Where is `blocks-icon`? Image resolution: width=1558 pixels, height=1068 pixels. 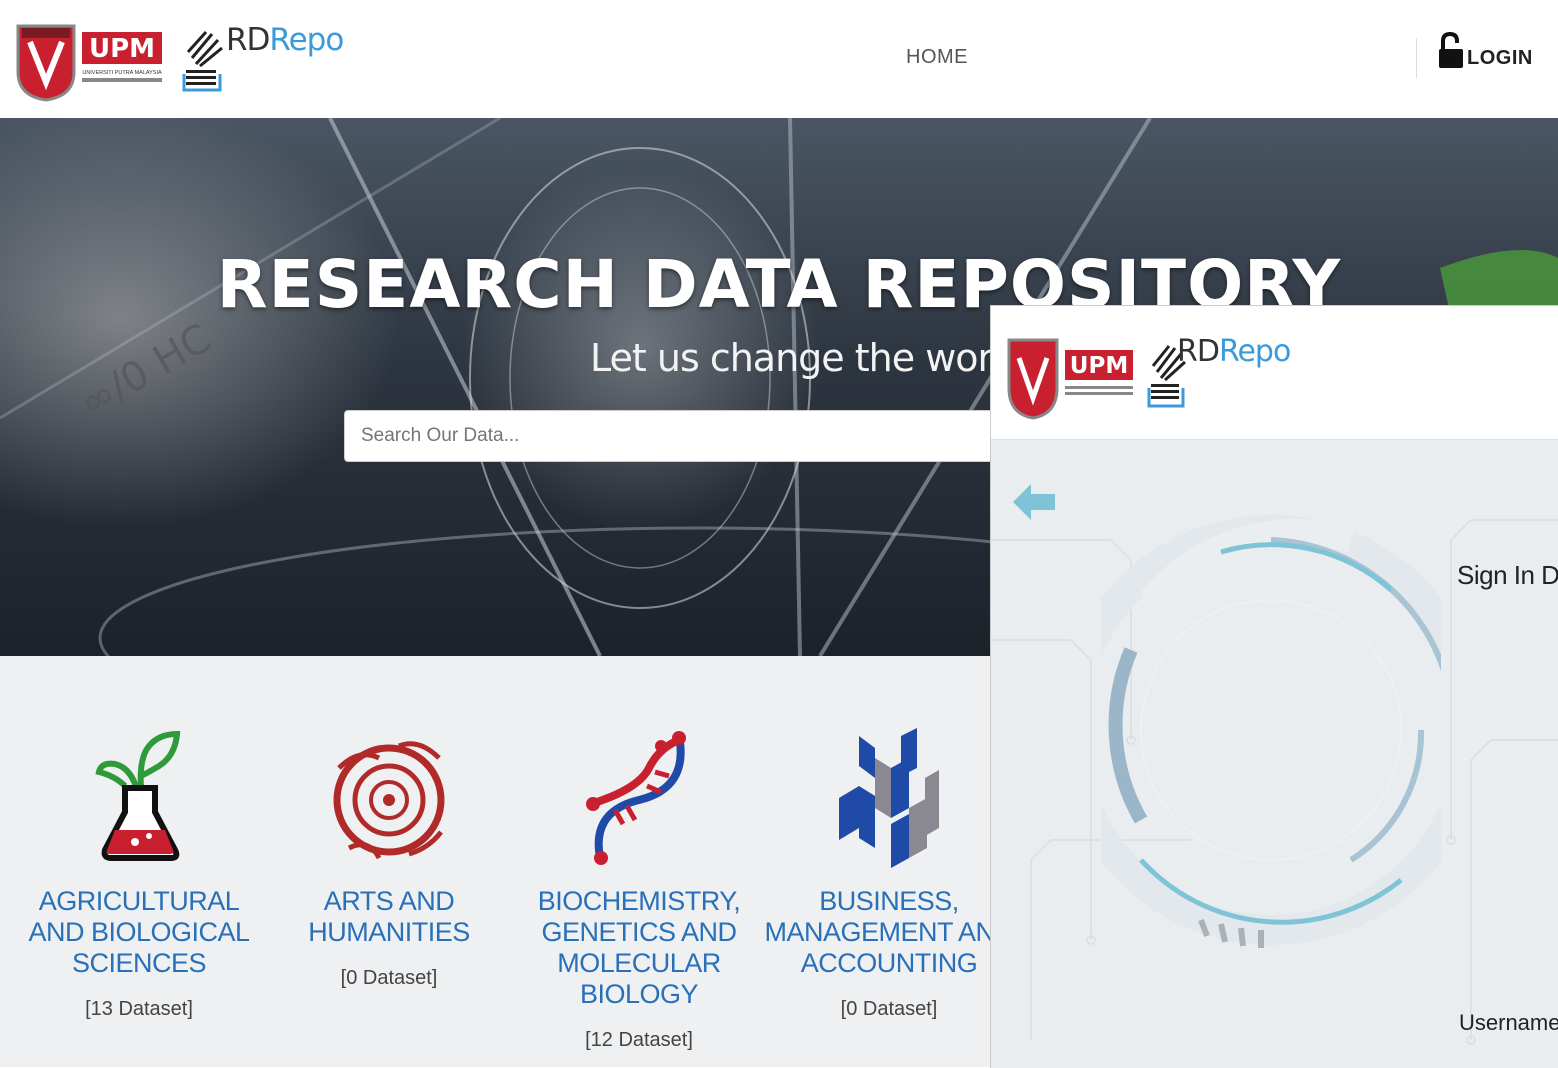 blocks-icon is located at coordinates (889, 798).